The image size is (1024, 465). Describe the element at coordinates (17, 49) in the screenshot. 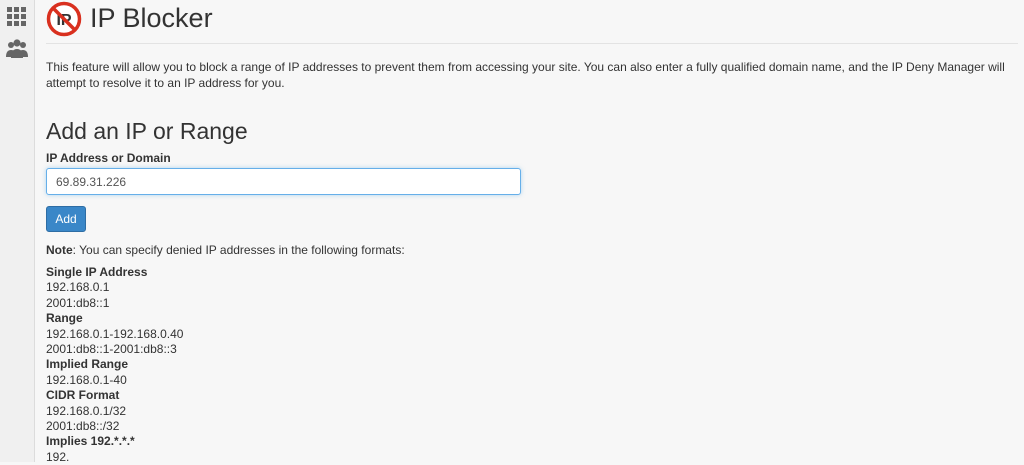

I see `users-icon` at that location.